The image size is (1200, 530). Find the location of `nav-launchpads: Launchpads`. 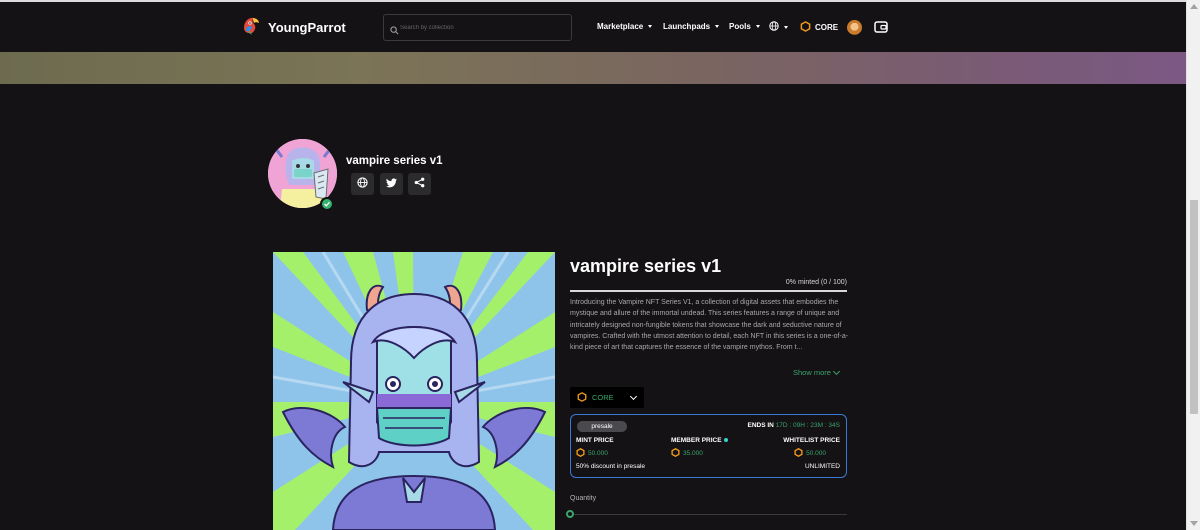

nav-launchpads: Launchpads is located at coordinates (691, 26).